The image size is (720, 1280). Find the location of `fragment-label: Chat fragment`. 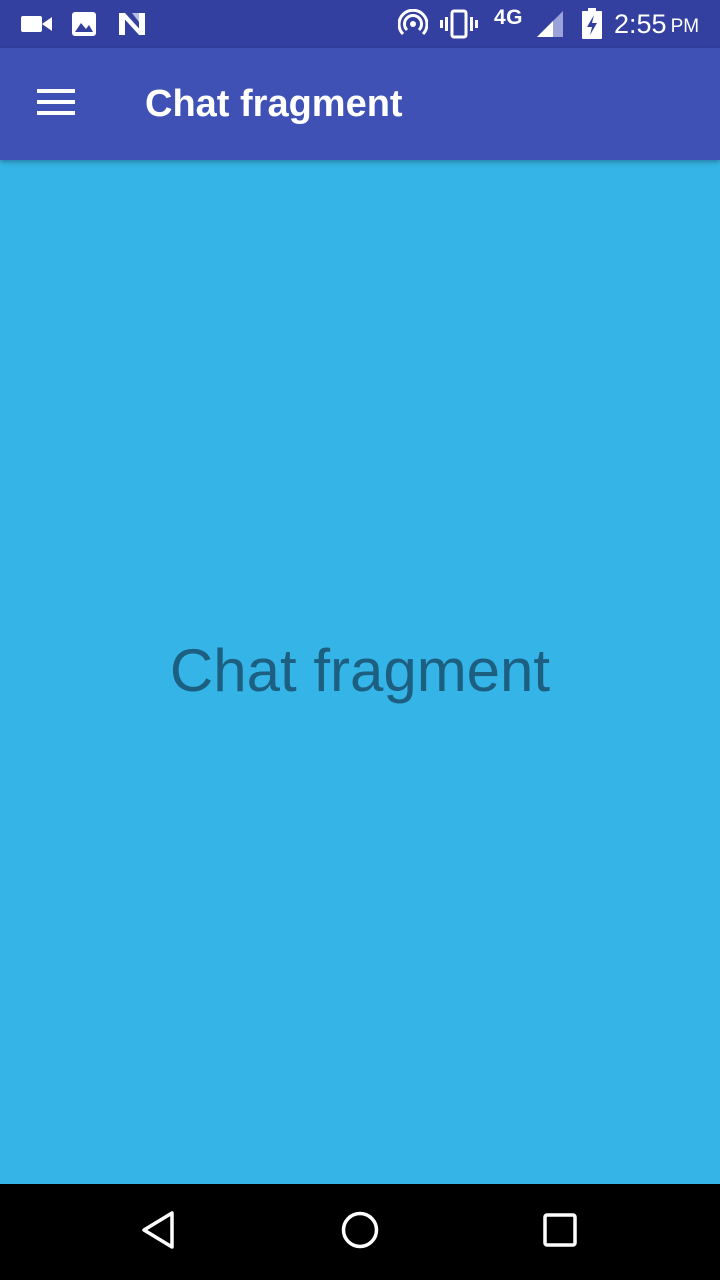

fragment-label: Chat fragment is located at coordinates (360, 670).